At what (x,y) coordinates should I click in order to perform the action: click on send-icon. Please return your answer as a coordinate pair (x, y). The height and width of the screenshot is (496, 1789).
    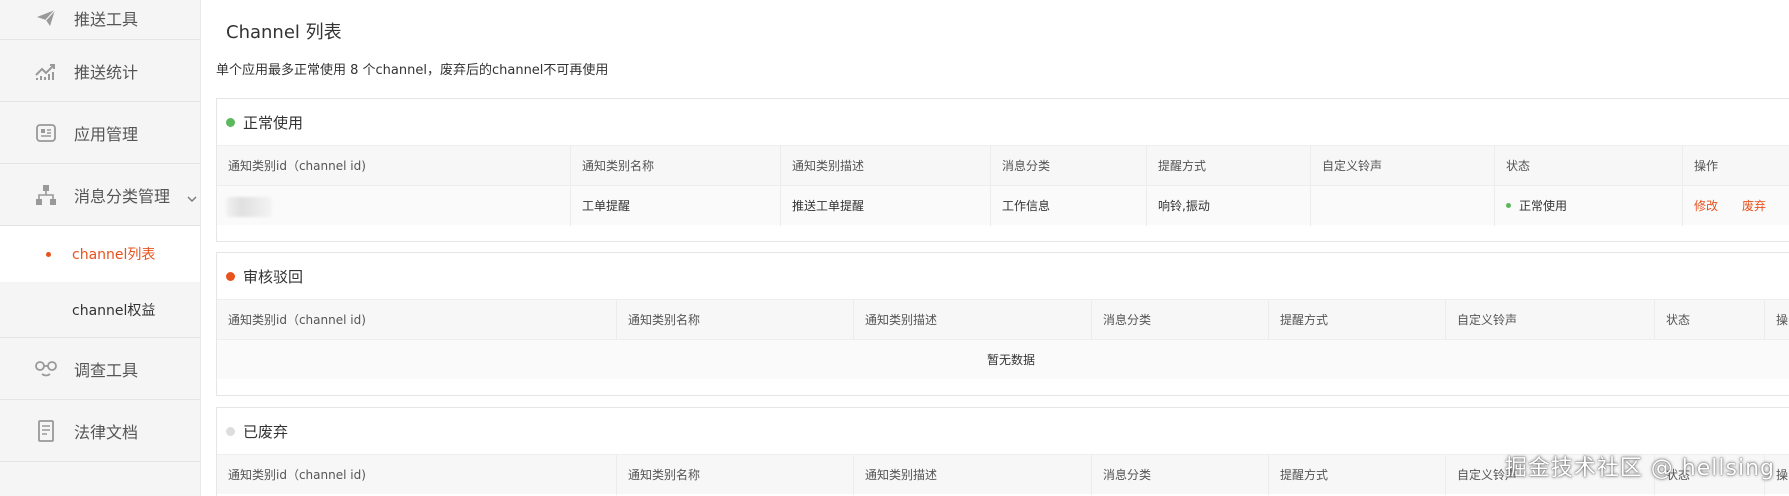
    Looking at the image, I should click on (46, 18).